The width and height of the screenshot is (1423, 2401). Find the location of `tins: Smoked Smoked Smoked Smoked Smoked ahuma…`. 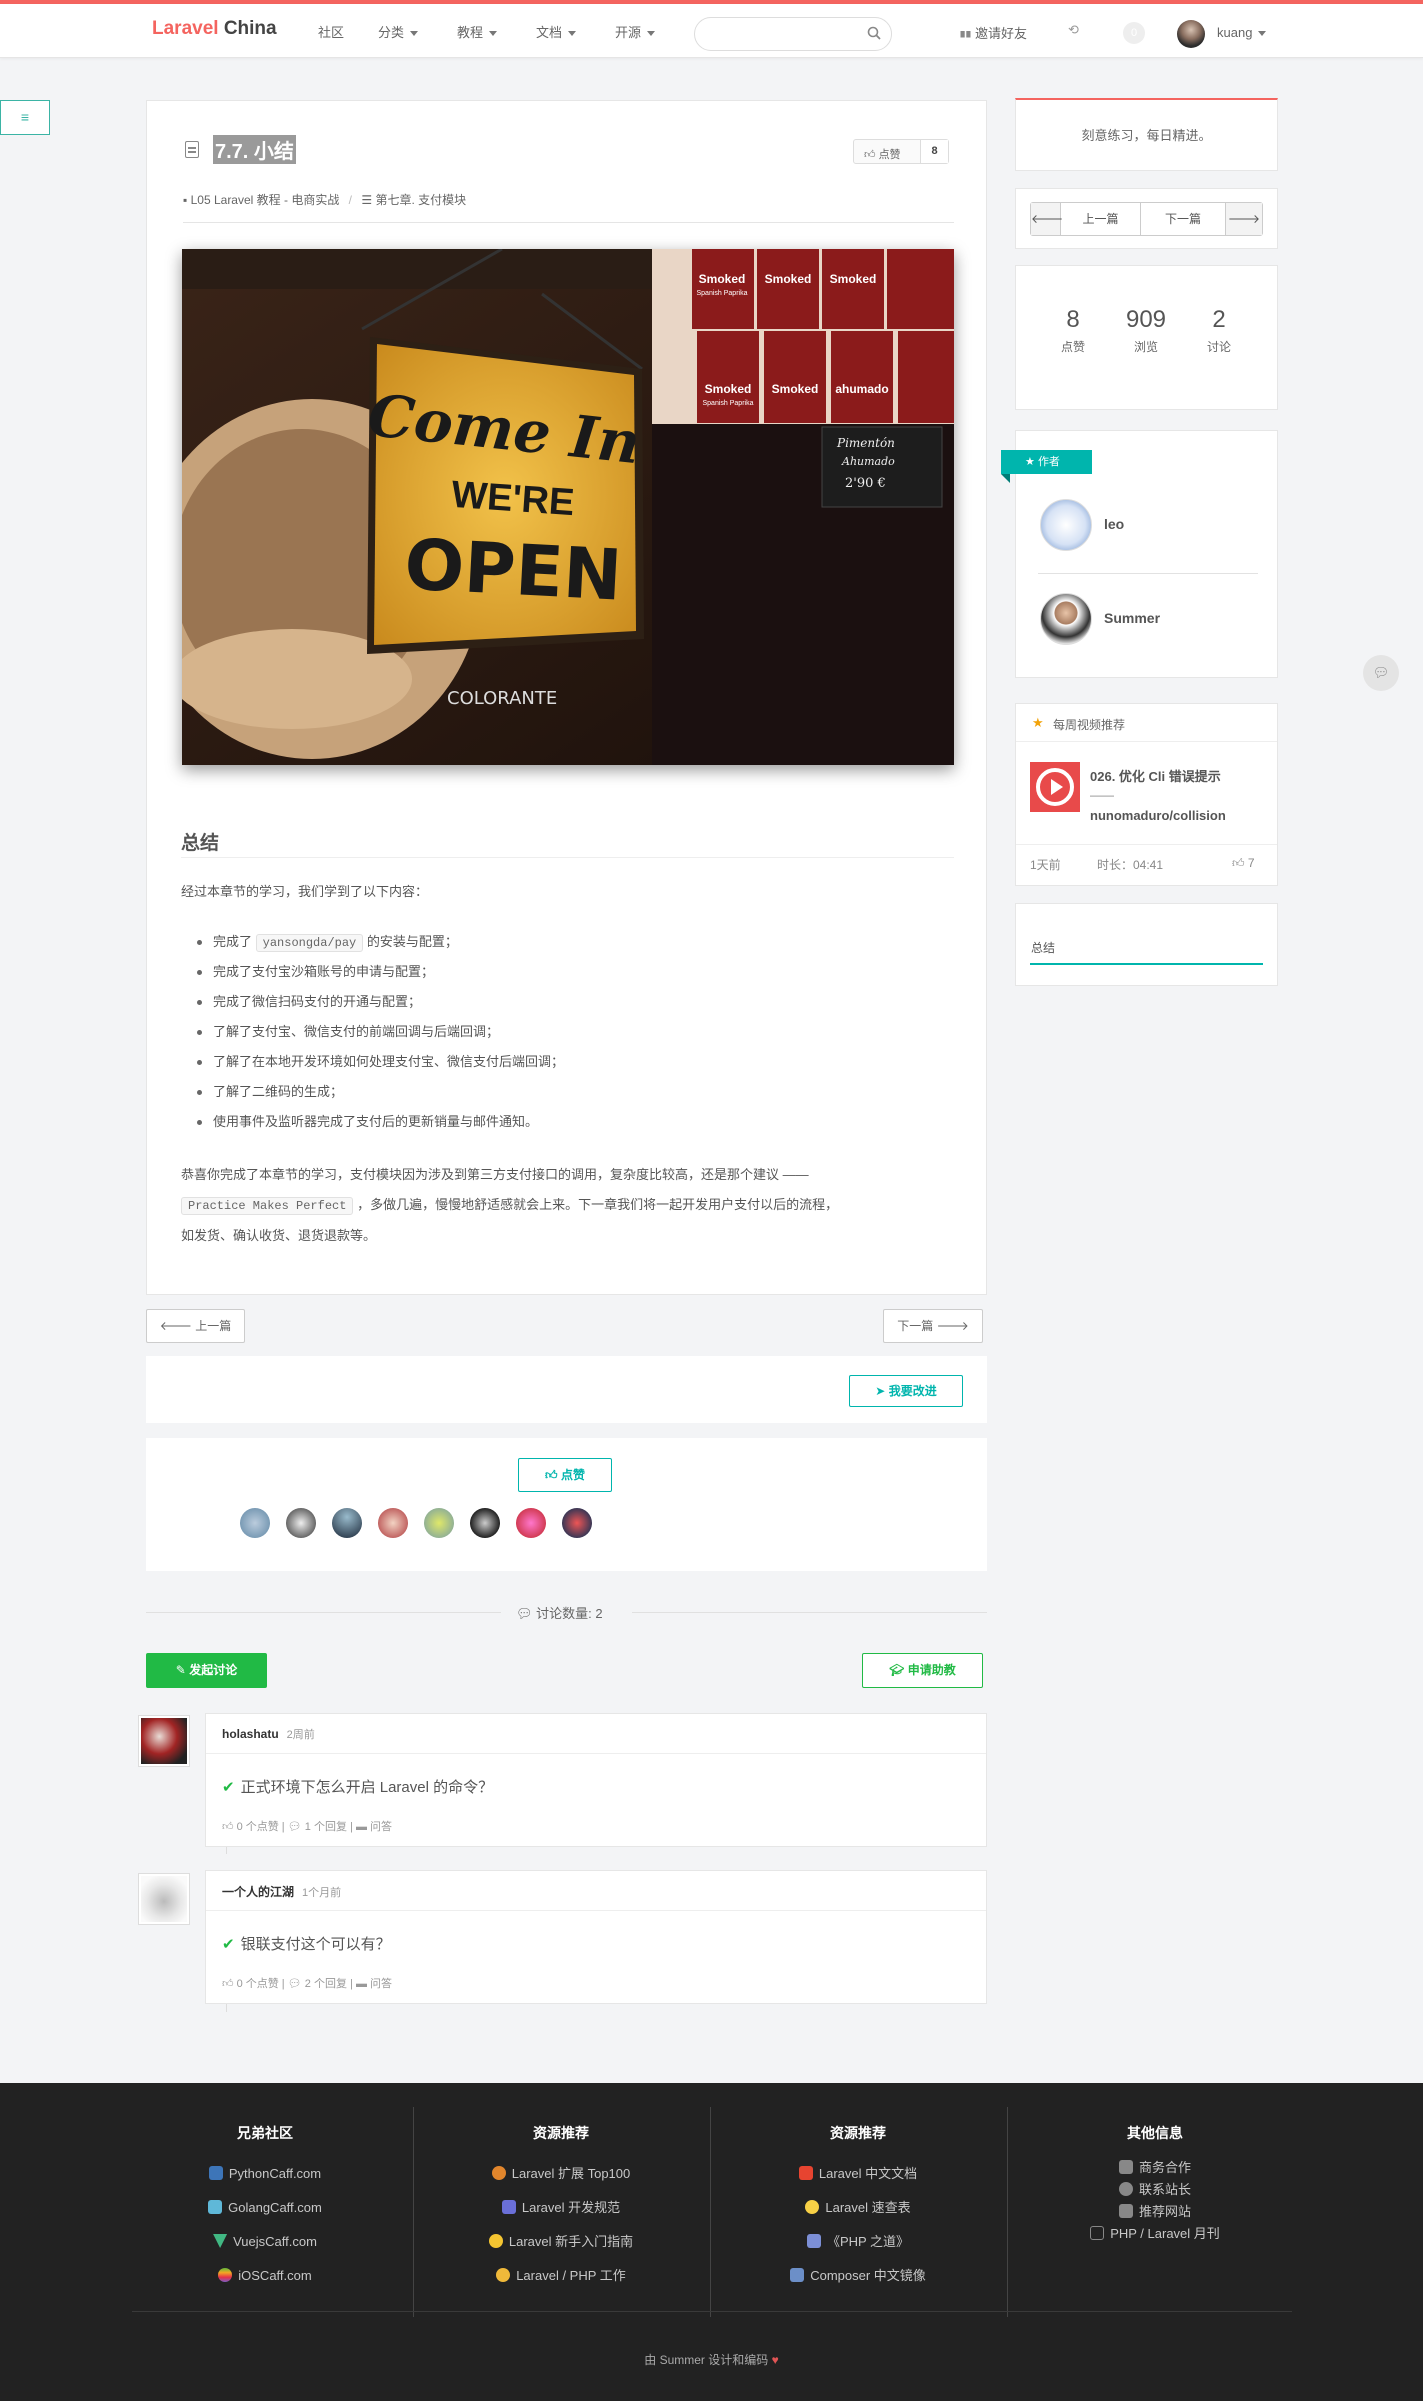

tins: Smoked Smoked Smoked Smoked Smoked ahuma… is located at coordinates (823, 336).